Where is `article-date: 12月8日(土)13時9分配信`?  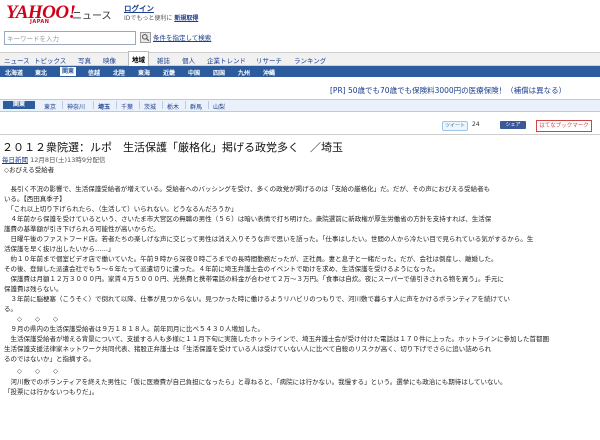
article-date: 12月8日(土)13時9分配信 is located at coordinates (68, 160).